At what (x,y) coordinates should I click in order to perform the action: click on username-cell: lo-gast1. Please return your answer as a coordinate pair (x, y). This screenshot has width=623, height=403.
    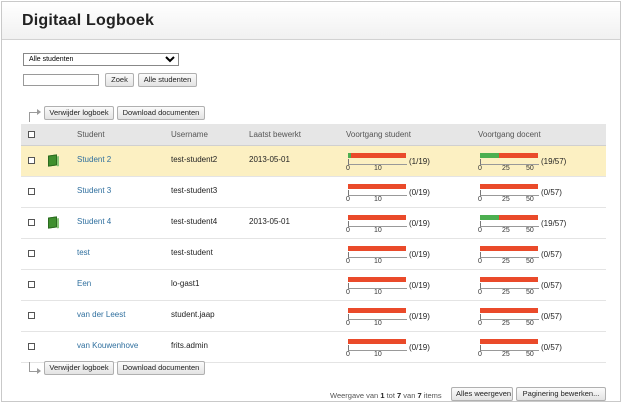
    Looking at the image, I should click on (185, 283).